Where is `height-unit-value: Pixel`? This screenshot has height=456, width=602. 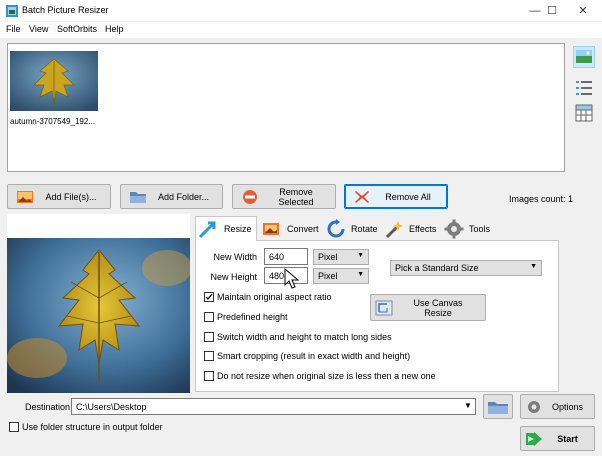
height-unit-value: Pixel is located at coordinates (328, 276).